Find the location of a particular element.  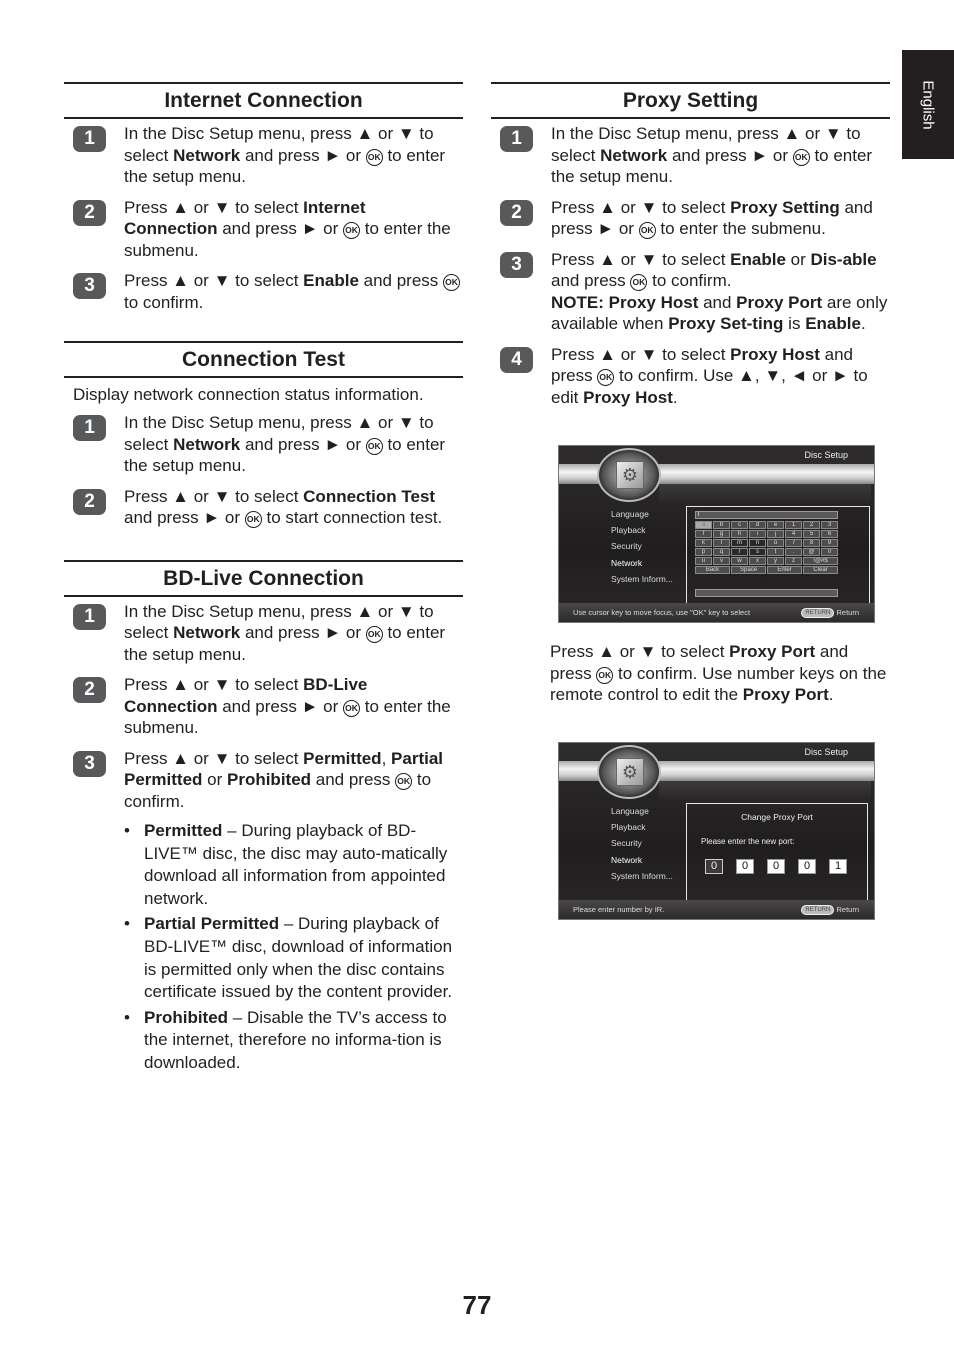

footer-hint: Please enter number by IR. is located at coordinates (619, 909).